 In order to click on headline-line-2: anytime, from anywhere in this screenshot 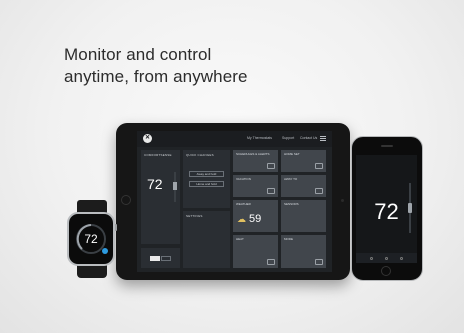, I will do `click(156, 76)`.